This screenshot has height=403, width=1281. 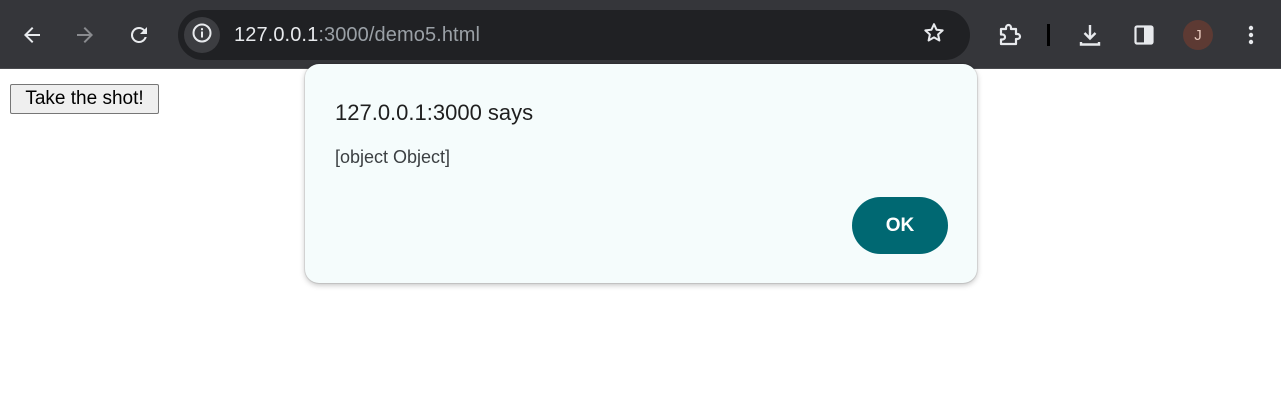 What do you see at coordinates (84, 99) in the screenshot?
I see `take-shot-button: Take the shot!` at bounding box center [84, 99].